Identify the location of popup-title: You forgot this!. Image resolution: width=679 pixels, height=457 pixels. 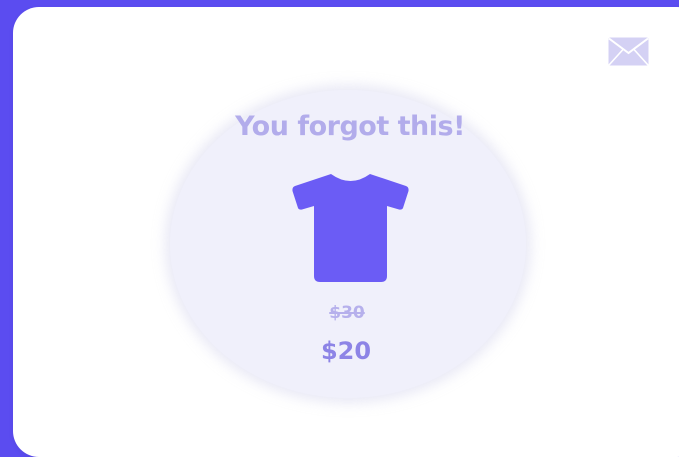
(350, 126).